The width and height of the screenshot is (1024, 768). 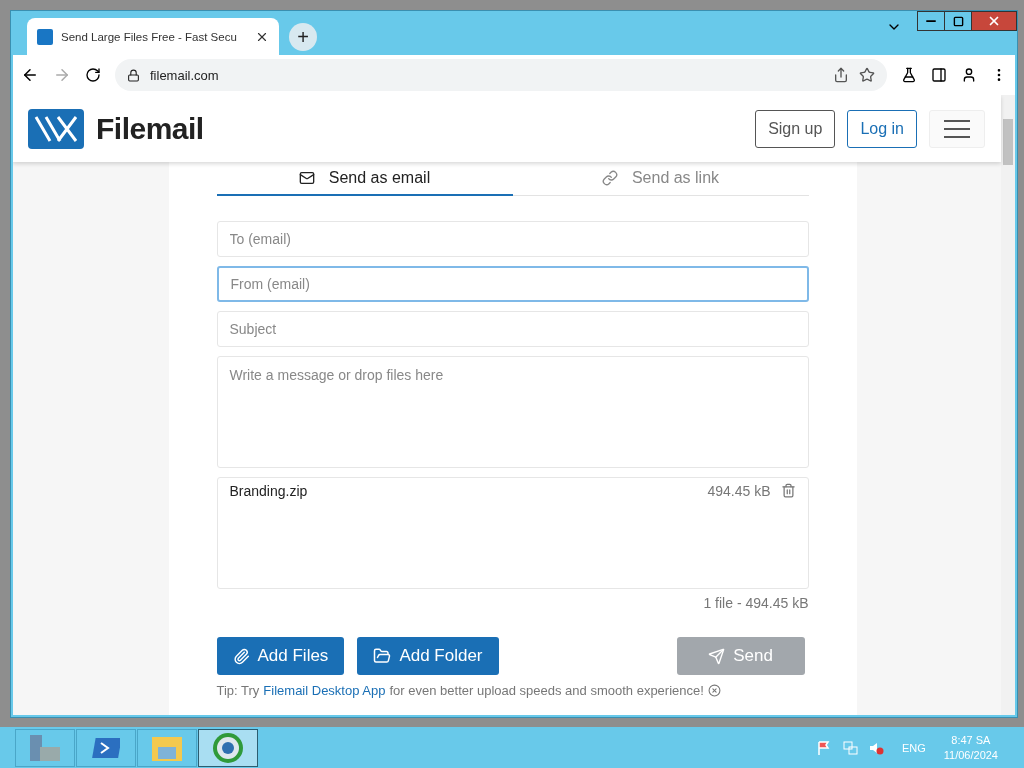 I want to click on flask-icon, so click(x=909, y=75).